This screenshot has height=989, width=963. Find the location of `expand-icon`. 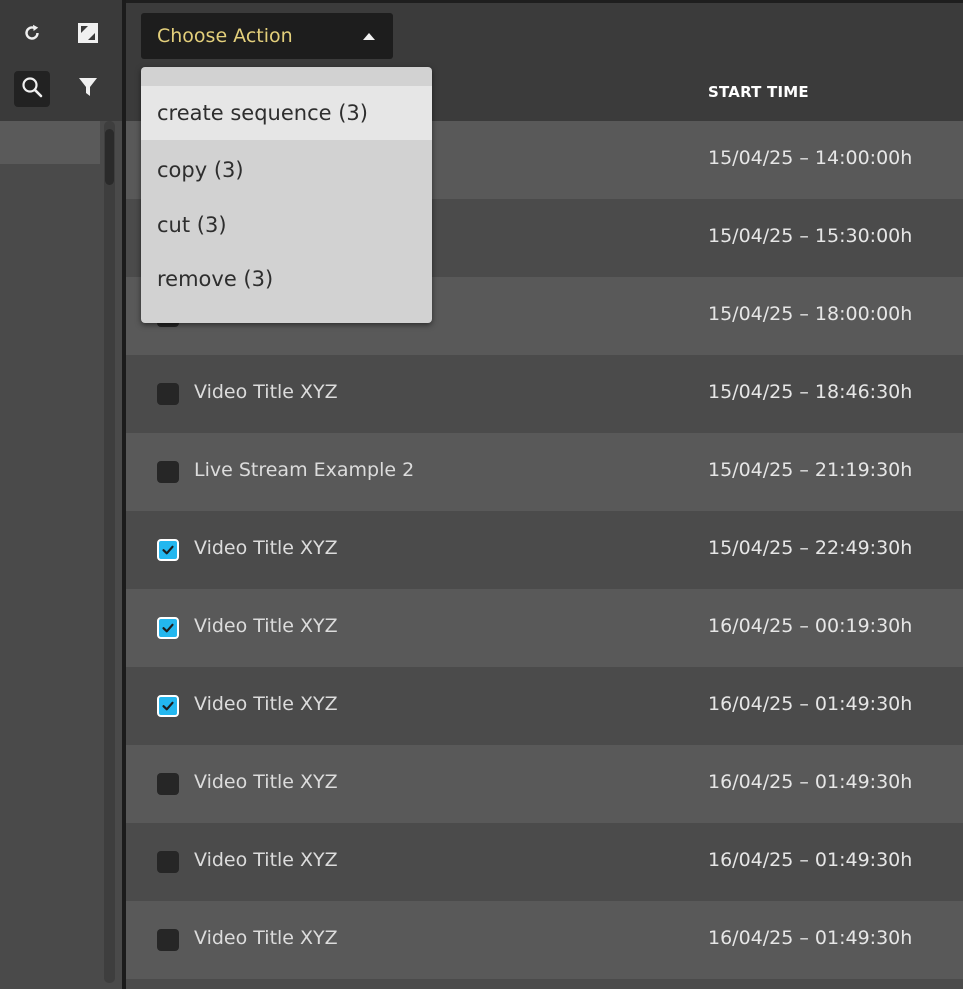

expand-icon is located at coordinates (88, 35).